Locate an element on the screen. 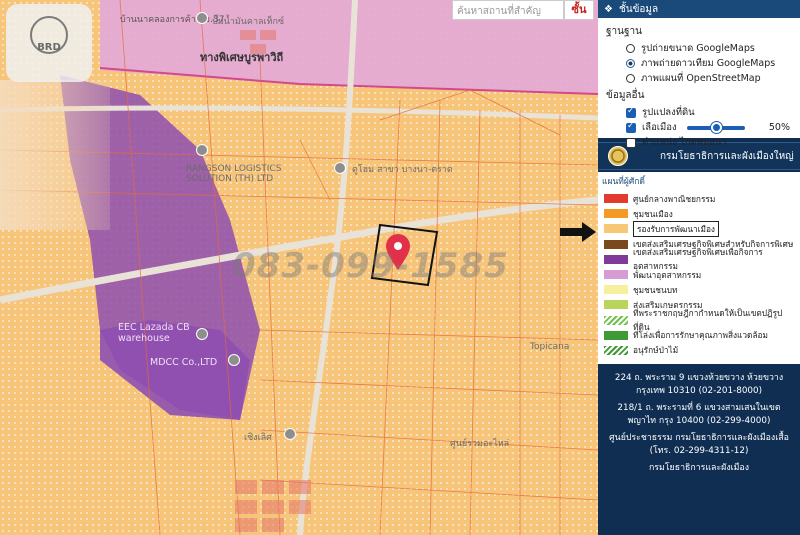 Image resolution: width=800 pixels, height=535 pixels. base-layer-option: ภาพแผนที่ OpenStreetMap is located at coordinates (700, 78).